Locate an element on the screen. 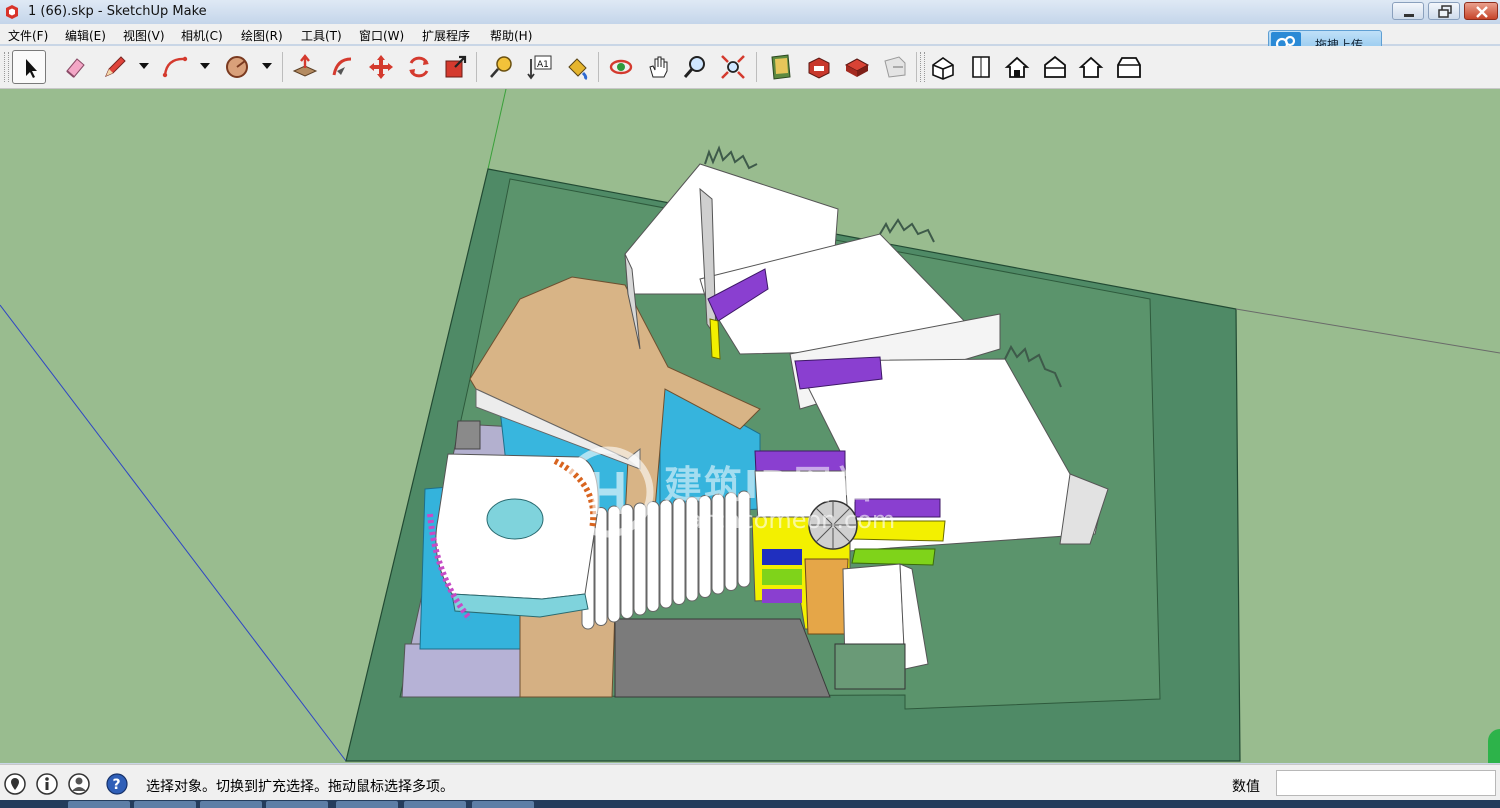  minimize-button is located at coordinates (1408, 11).